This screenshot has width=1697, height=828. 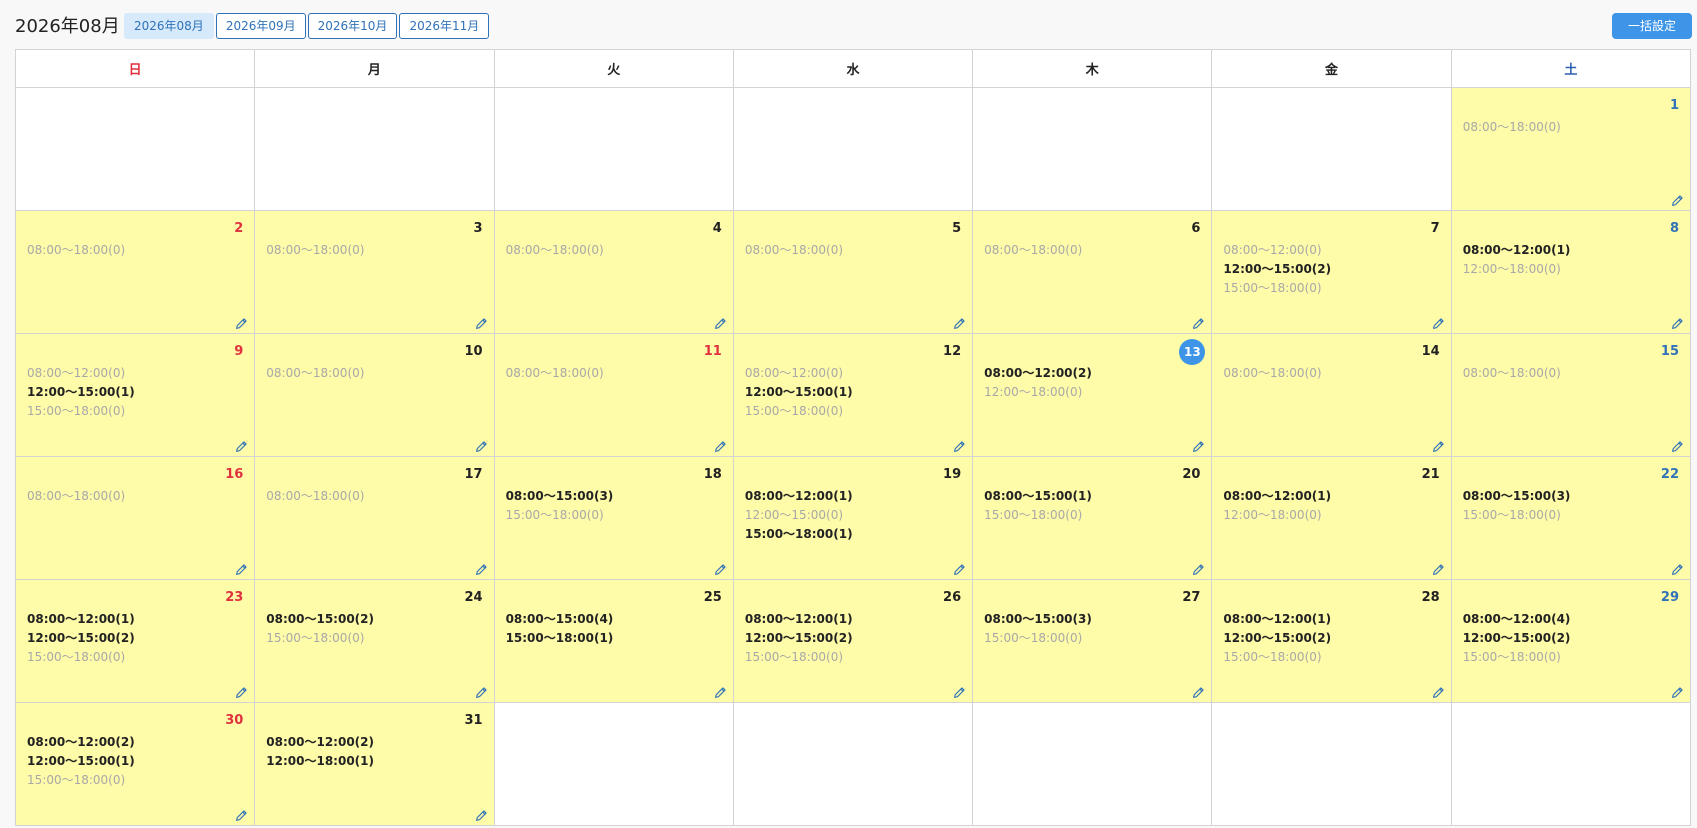 What do you see at coordinates (320, 742) in the screenshot?
I see `time-slot: 08:00〜12:00(2)` at bounding box center [320, 742].